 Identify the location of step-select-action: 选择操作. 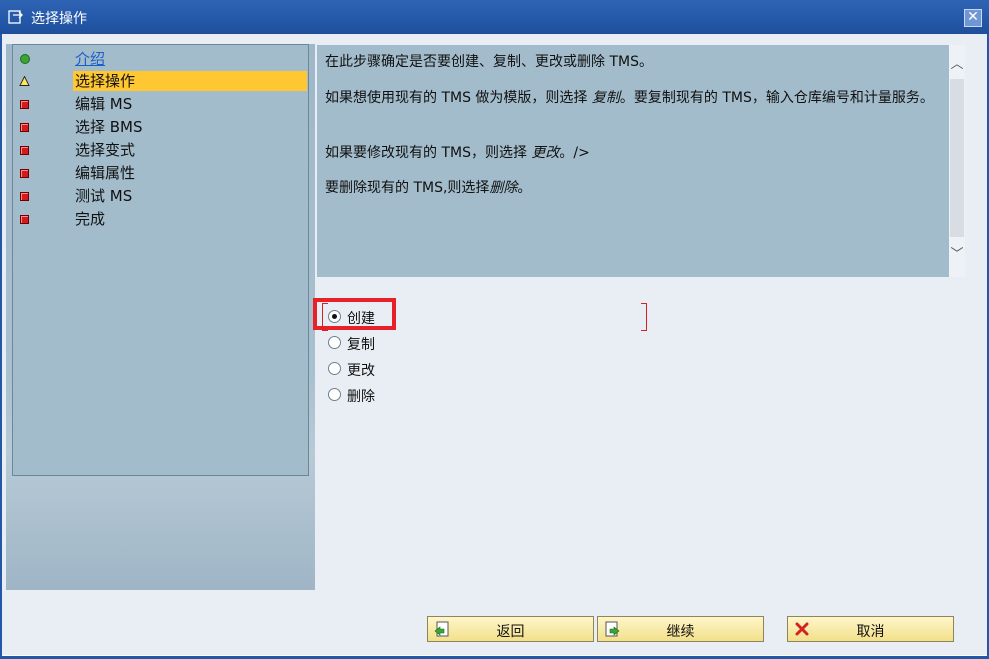
(160, 81).